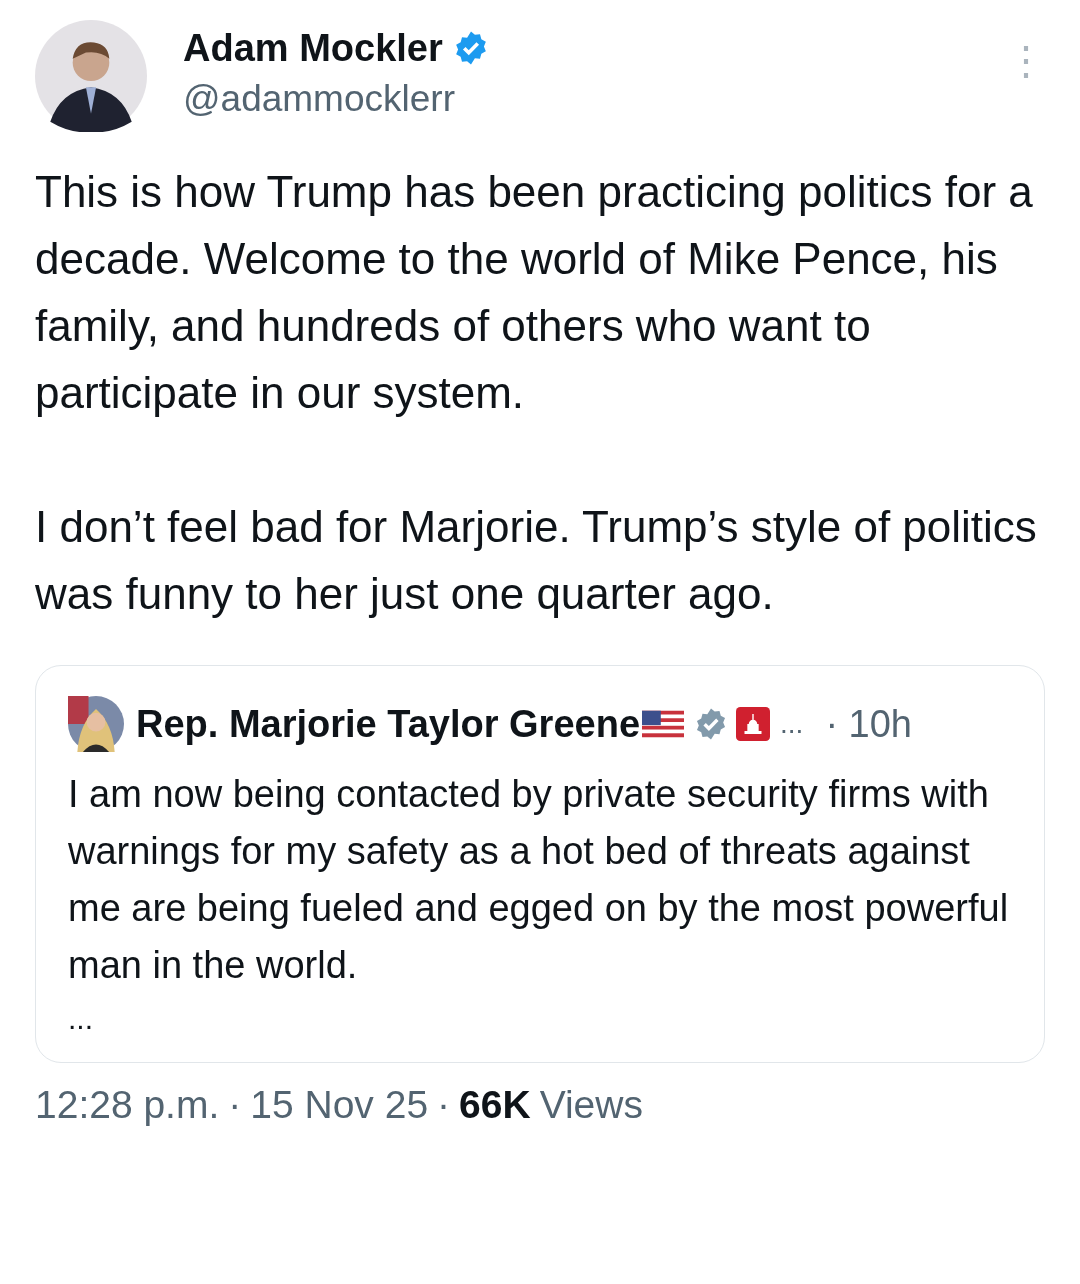 This screenshot has width=1080, height=1284. I want to click on post-time: 12:28 p.m., so click(127, 1105).